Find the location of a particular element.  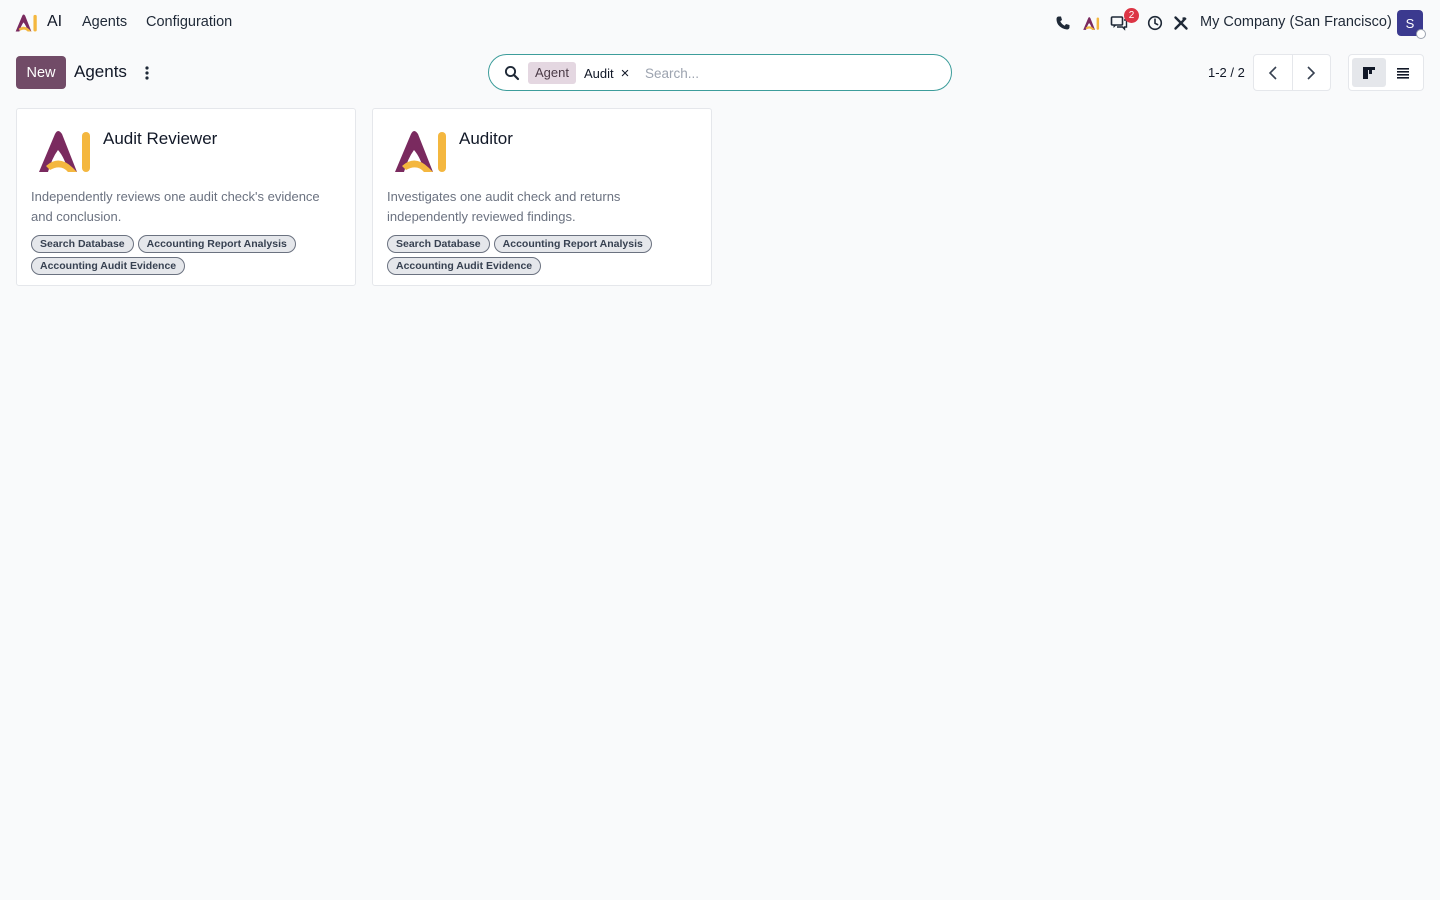

list-view-button is located at coordinates (1403, 72).